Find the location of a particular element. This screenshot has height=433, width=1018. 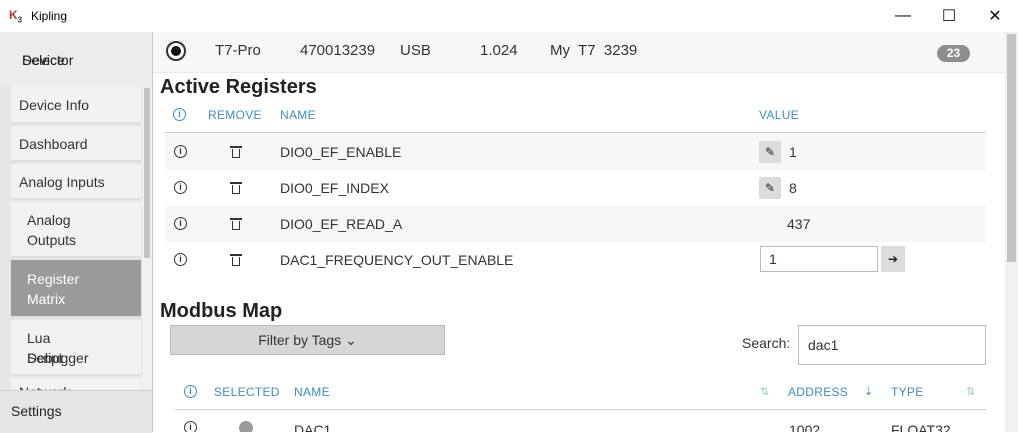

sidebar-item-dashboard: Dashboard is located at coordinates (76, 144).